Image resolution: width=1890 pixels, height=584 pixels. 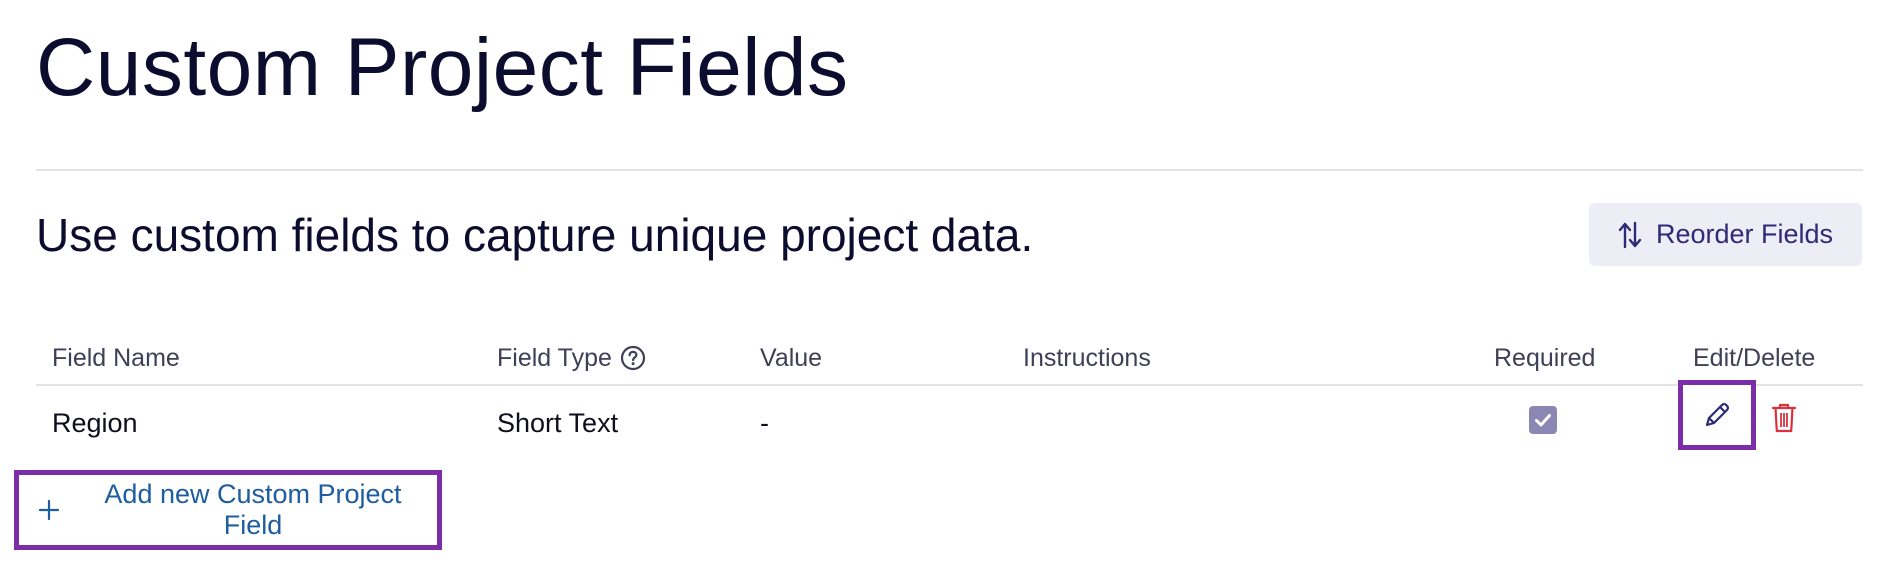 I want to click on column-header-instructions-label: Instructions, so click(x=1087, y=358).